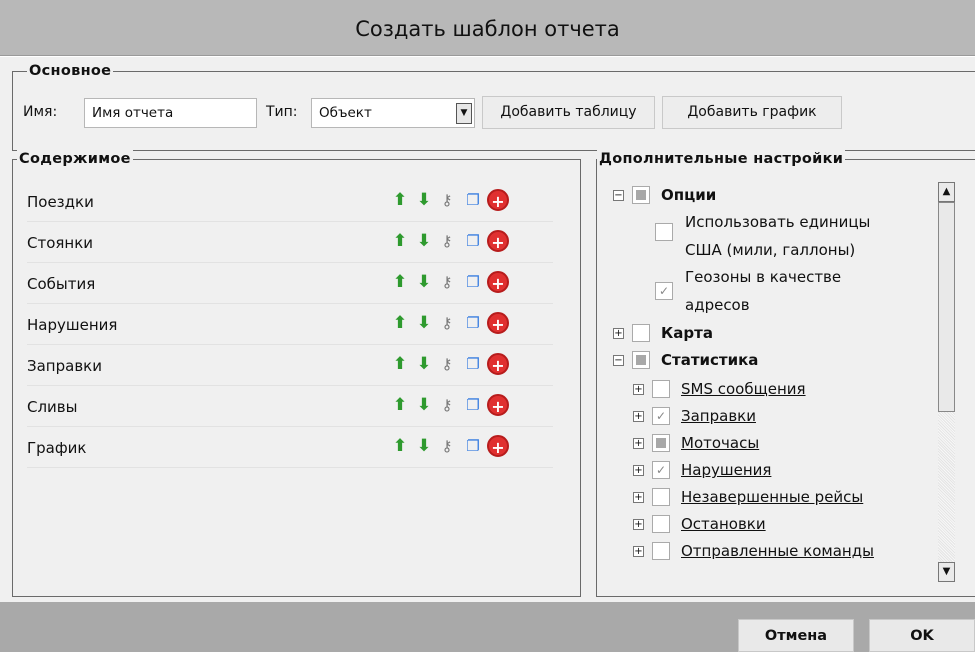 Image resolution: width=975 pixels, height=653 pixels. What do you see at coordinates (464, 113) in the screenshot?
I see `chevron-down-icon: ▼` at bounding box center [464, 113].